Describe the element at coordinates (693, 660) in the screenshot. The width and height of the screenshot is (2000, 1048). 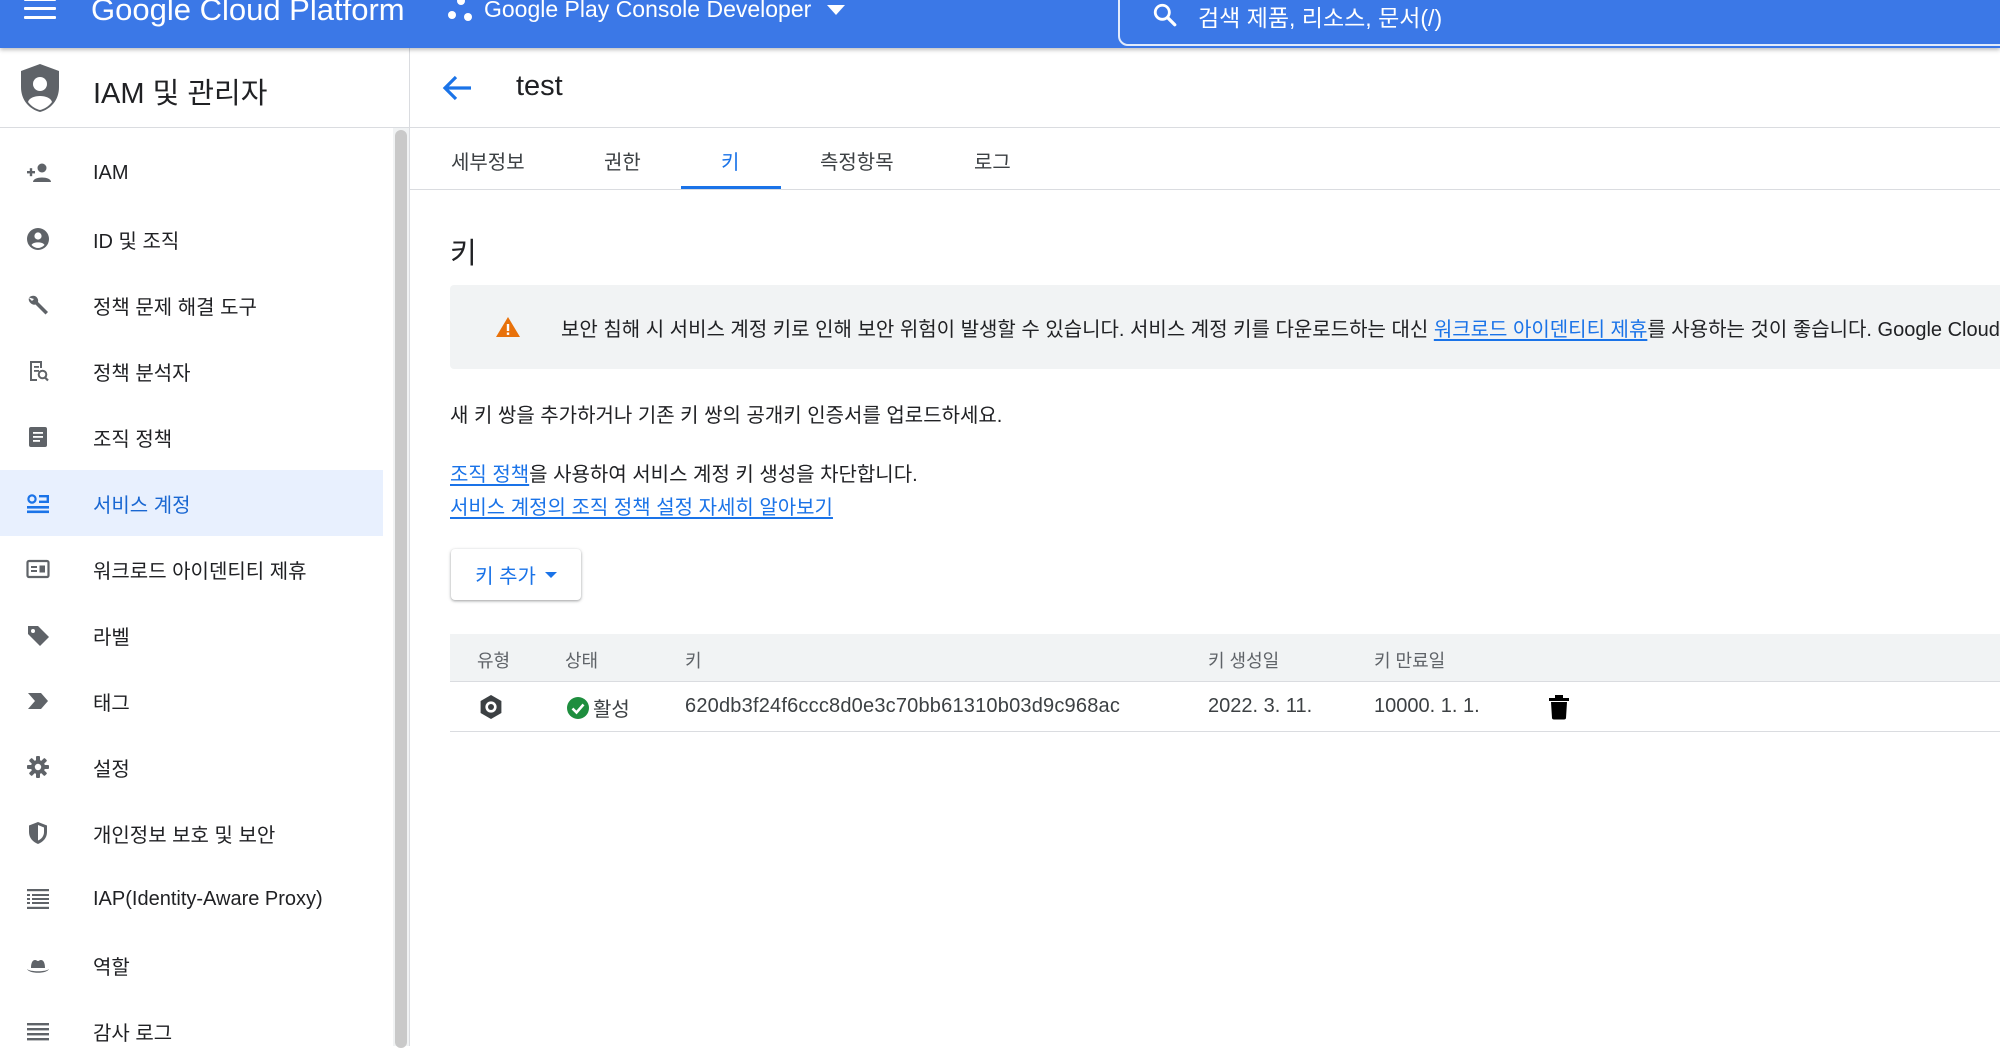
I see `column-header-key: 키` at that location.